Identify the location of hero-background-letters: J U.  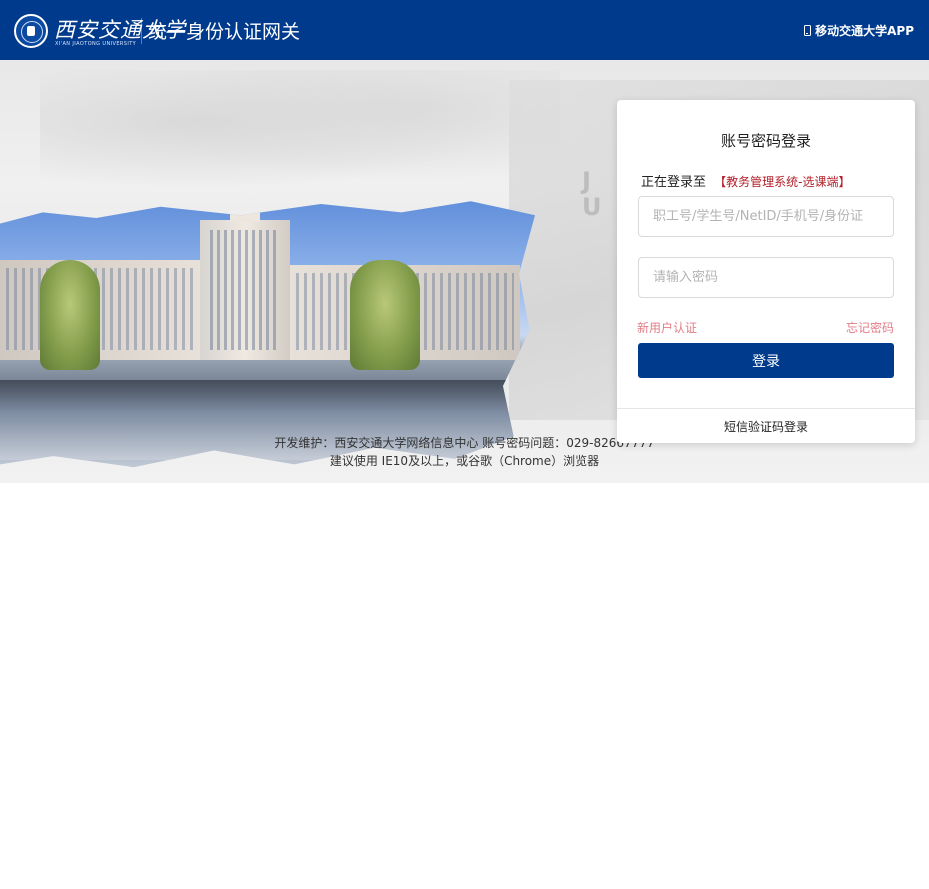
(592, 194).